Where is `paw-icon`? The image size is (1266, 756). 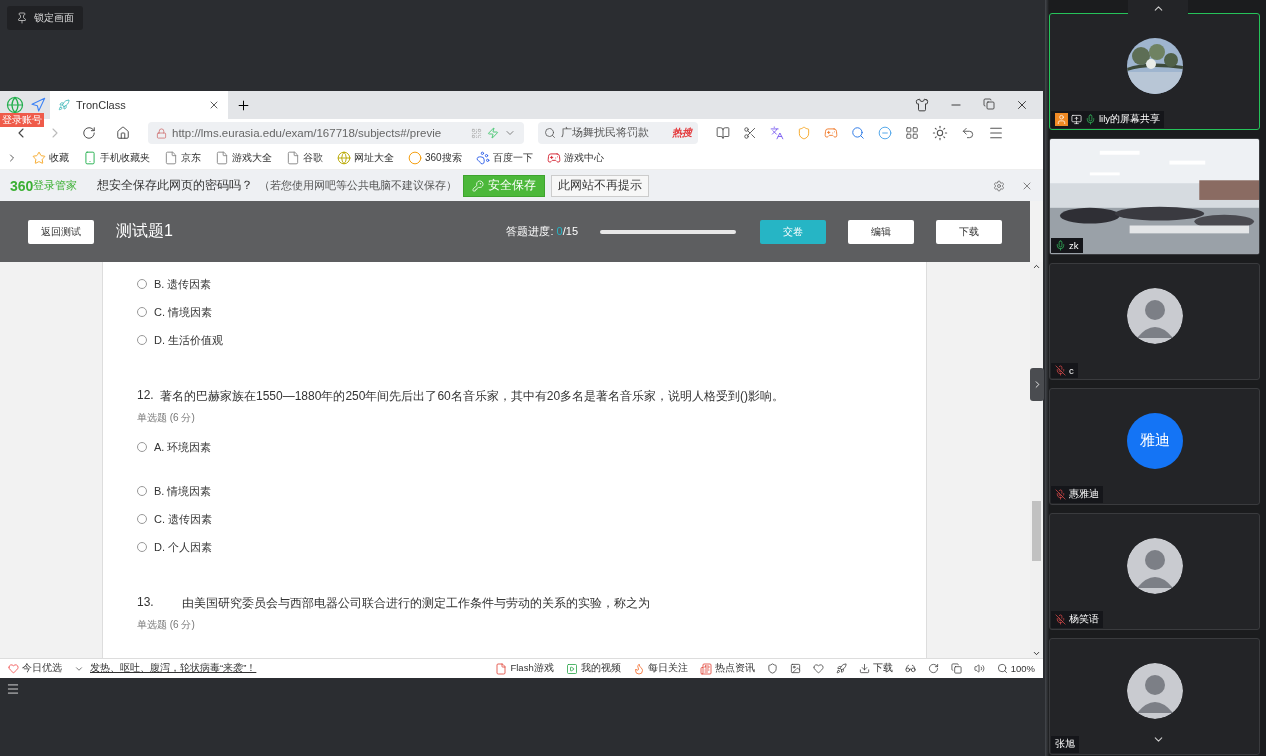 paw-icon is located at coordinates (482, 158).